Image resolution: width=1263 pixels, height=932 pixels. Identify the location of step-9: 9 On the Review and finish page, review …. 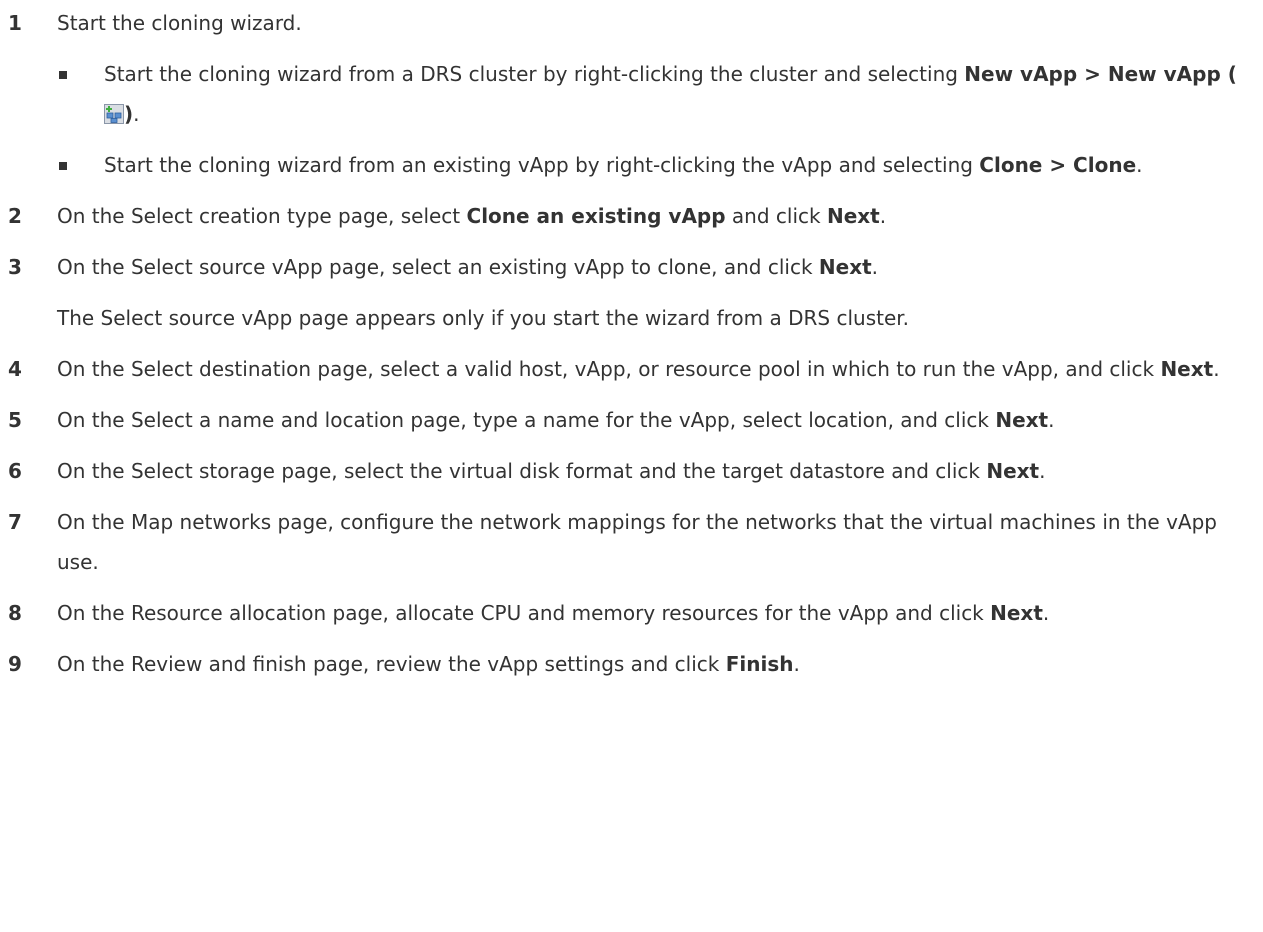
(631, 664).